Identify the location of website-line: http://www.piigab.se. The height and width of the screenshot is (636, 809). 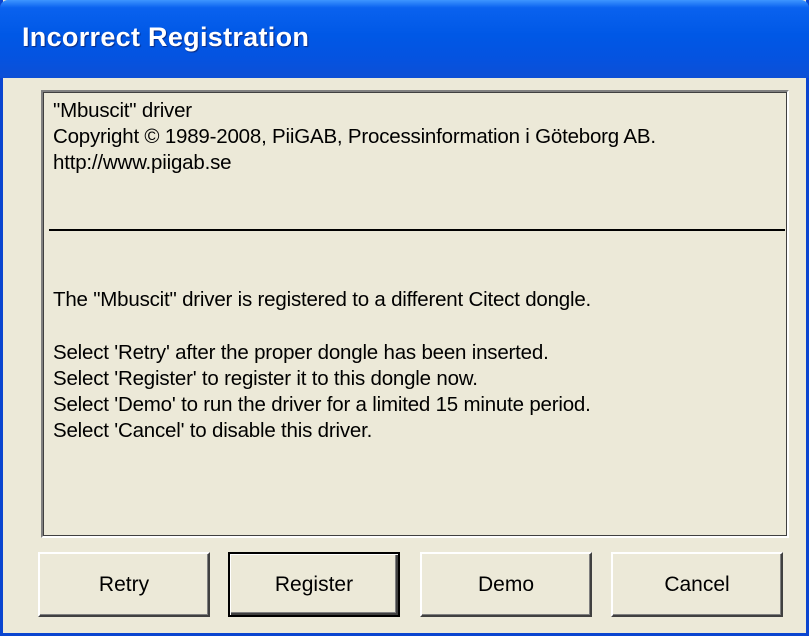
(142, 162).